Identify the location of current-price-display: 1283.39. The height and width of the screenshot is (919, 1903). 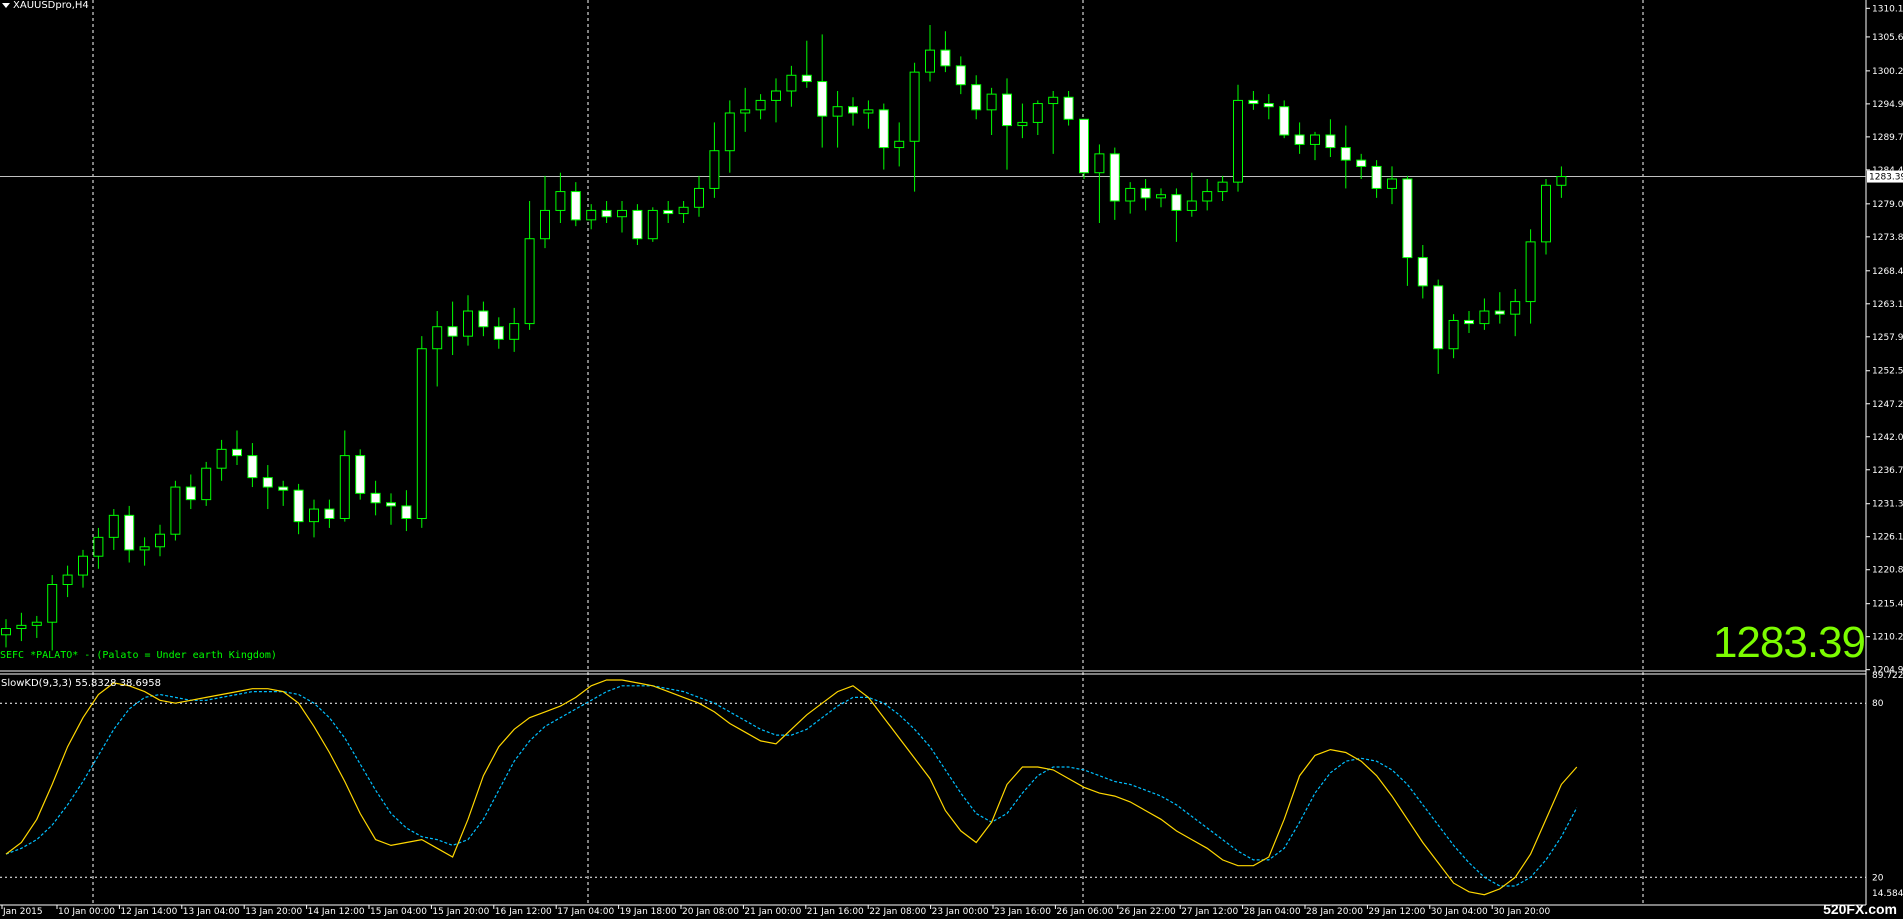
(1789, 642).